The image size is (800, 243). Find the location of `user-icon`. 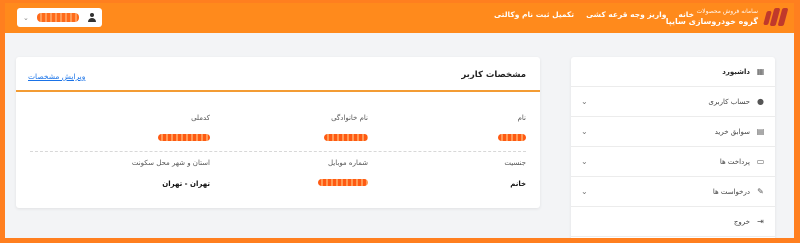

user-icon is located at coordinates (91, 17).